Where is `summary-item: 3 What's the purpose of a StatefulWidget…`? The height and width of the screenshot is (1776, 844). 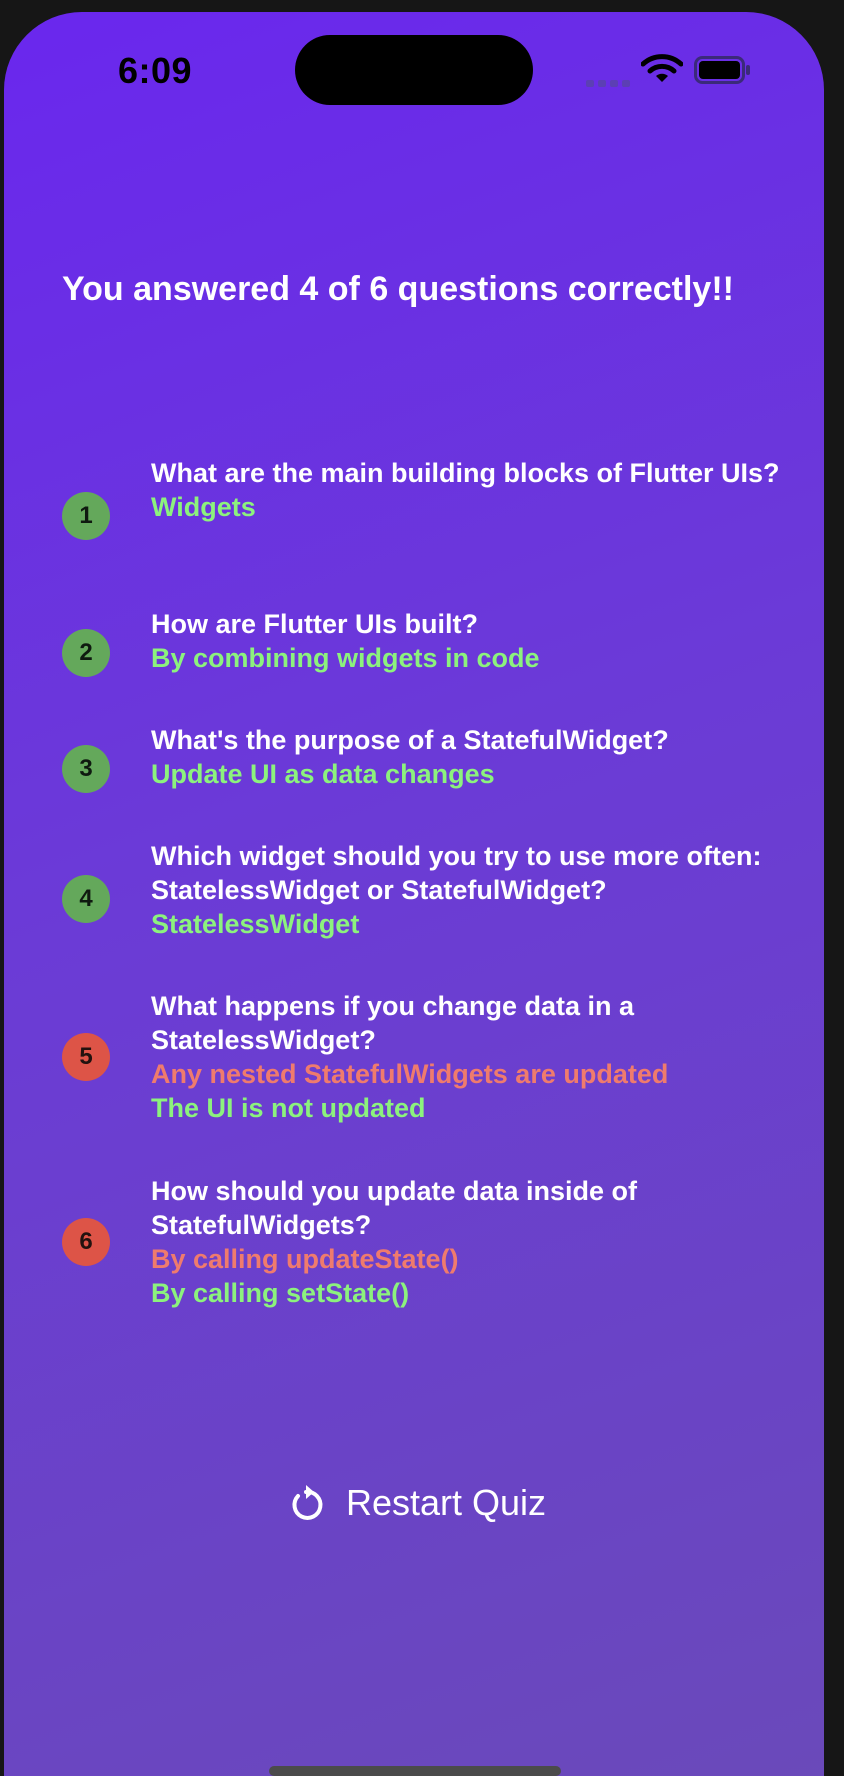 summary-item: 3 What's the purpose of a StatefulWidget… is located at coordinates (422, 758).